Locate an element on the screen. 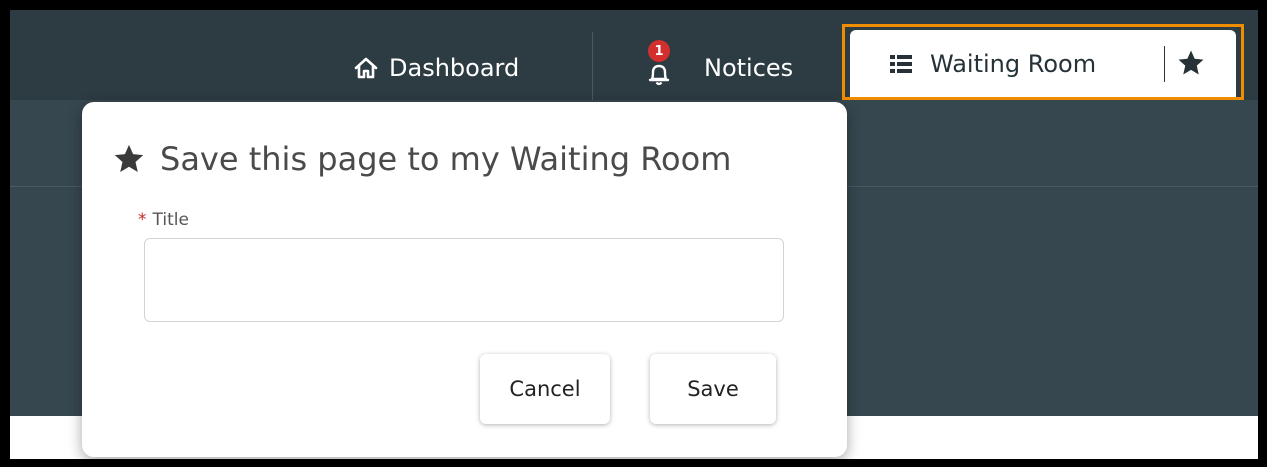  dialog-title: Save this page to my Waiting Room is located at coordinates (421, 159).